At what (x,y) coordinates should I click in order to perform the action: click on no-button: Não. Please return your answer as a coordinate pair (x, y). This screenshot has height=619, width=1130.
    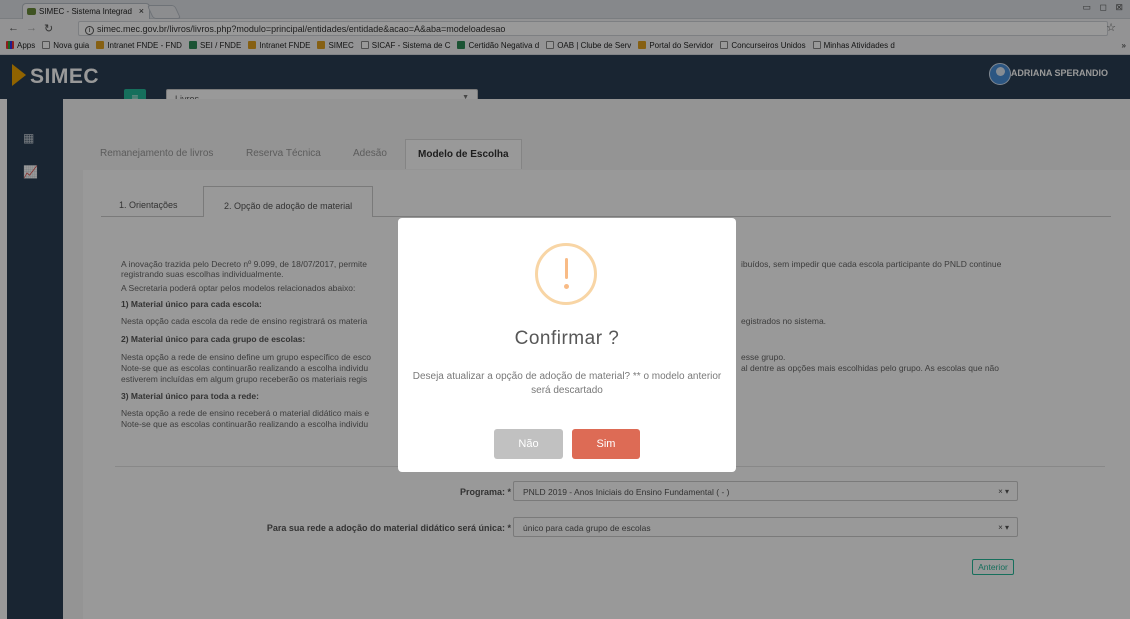
    Looking at the image, I should click on (528, 444).